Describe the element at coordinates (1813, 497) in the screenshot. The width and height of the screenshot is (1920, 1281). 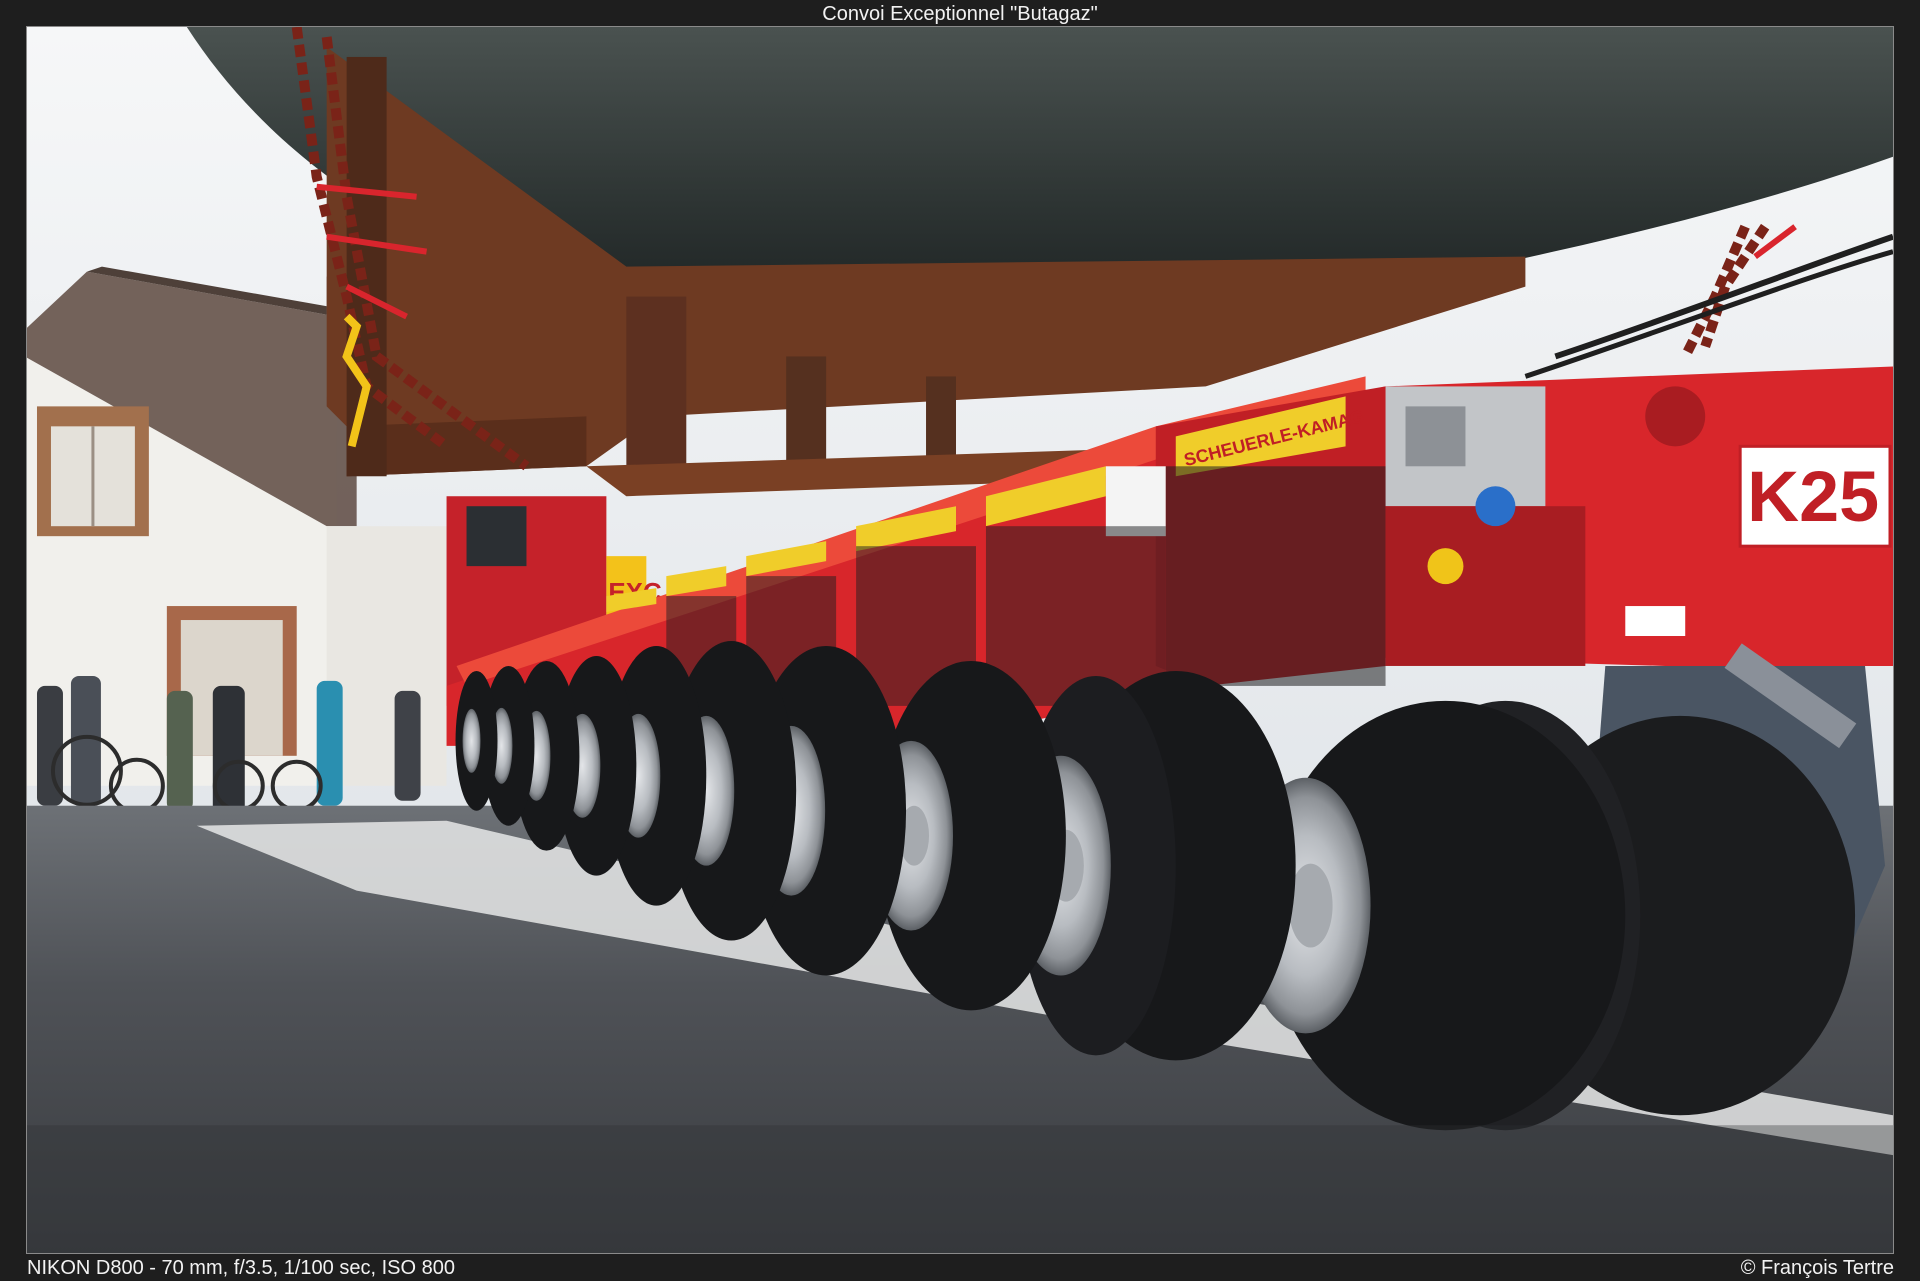
I see `k25-badge: K25` at that location.